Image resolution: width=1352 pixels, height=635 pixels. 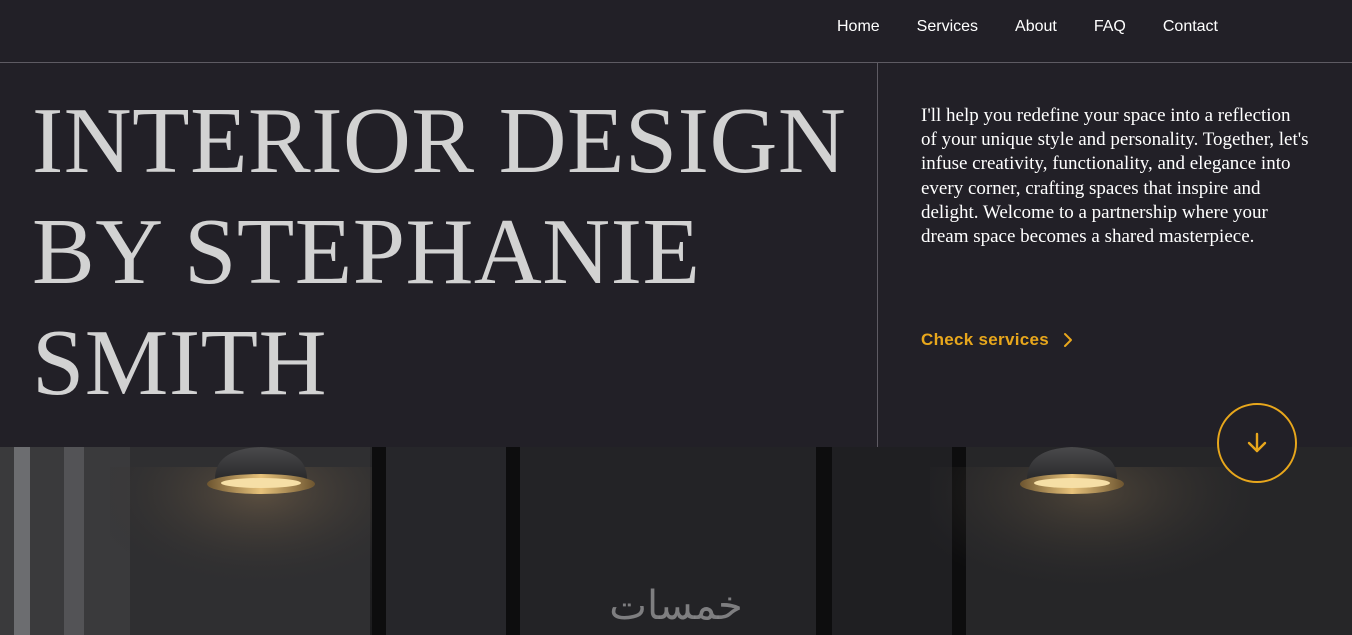 I want to click on nav-menu: Home Services About FAQ Contact, so click(x=1009, y=27).